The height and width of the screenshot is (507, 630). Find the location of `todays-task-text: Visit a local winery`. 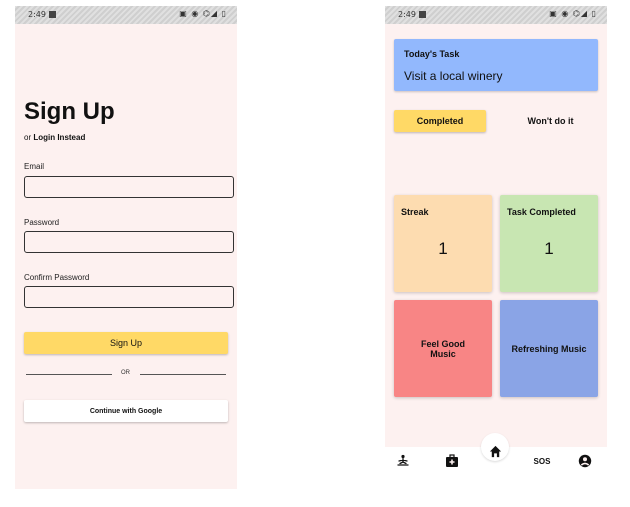

todays-task-text: Visit a local winery is located at coordinates (453, 76).